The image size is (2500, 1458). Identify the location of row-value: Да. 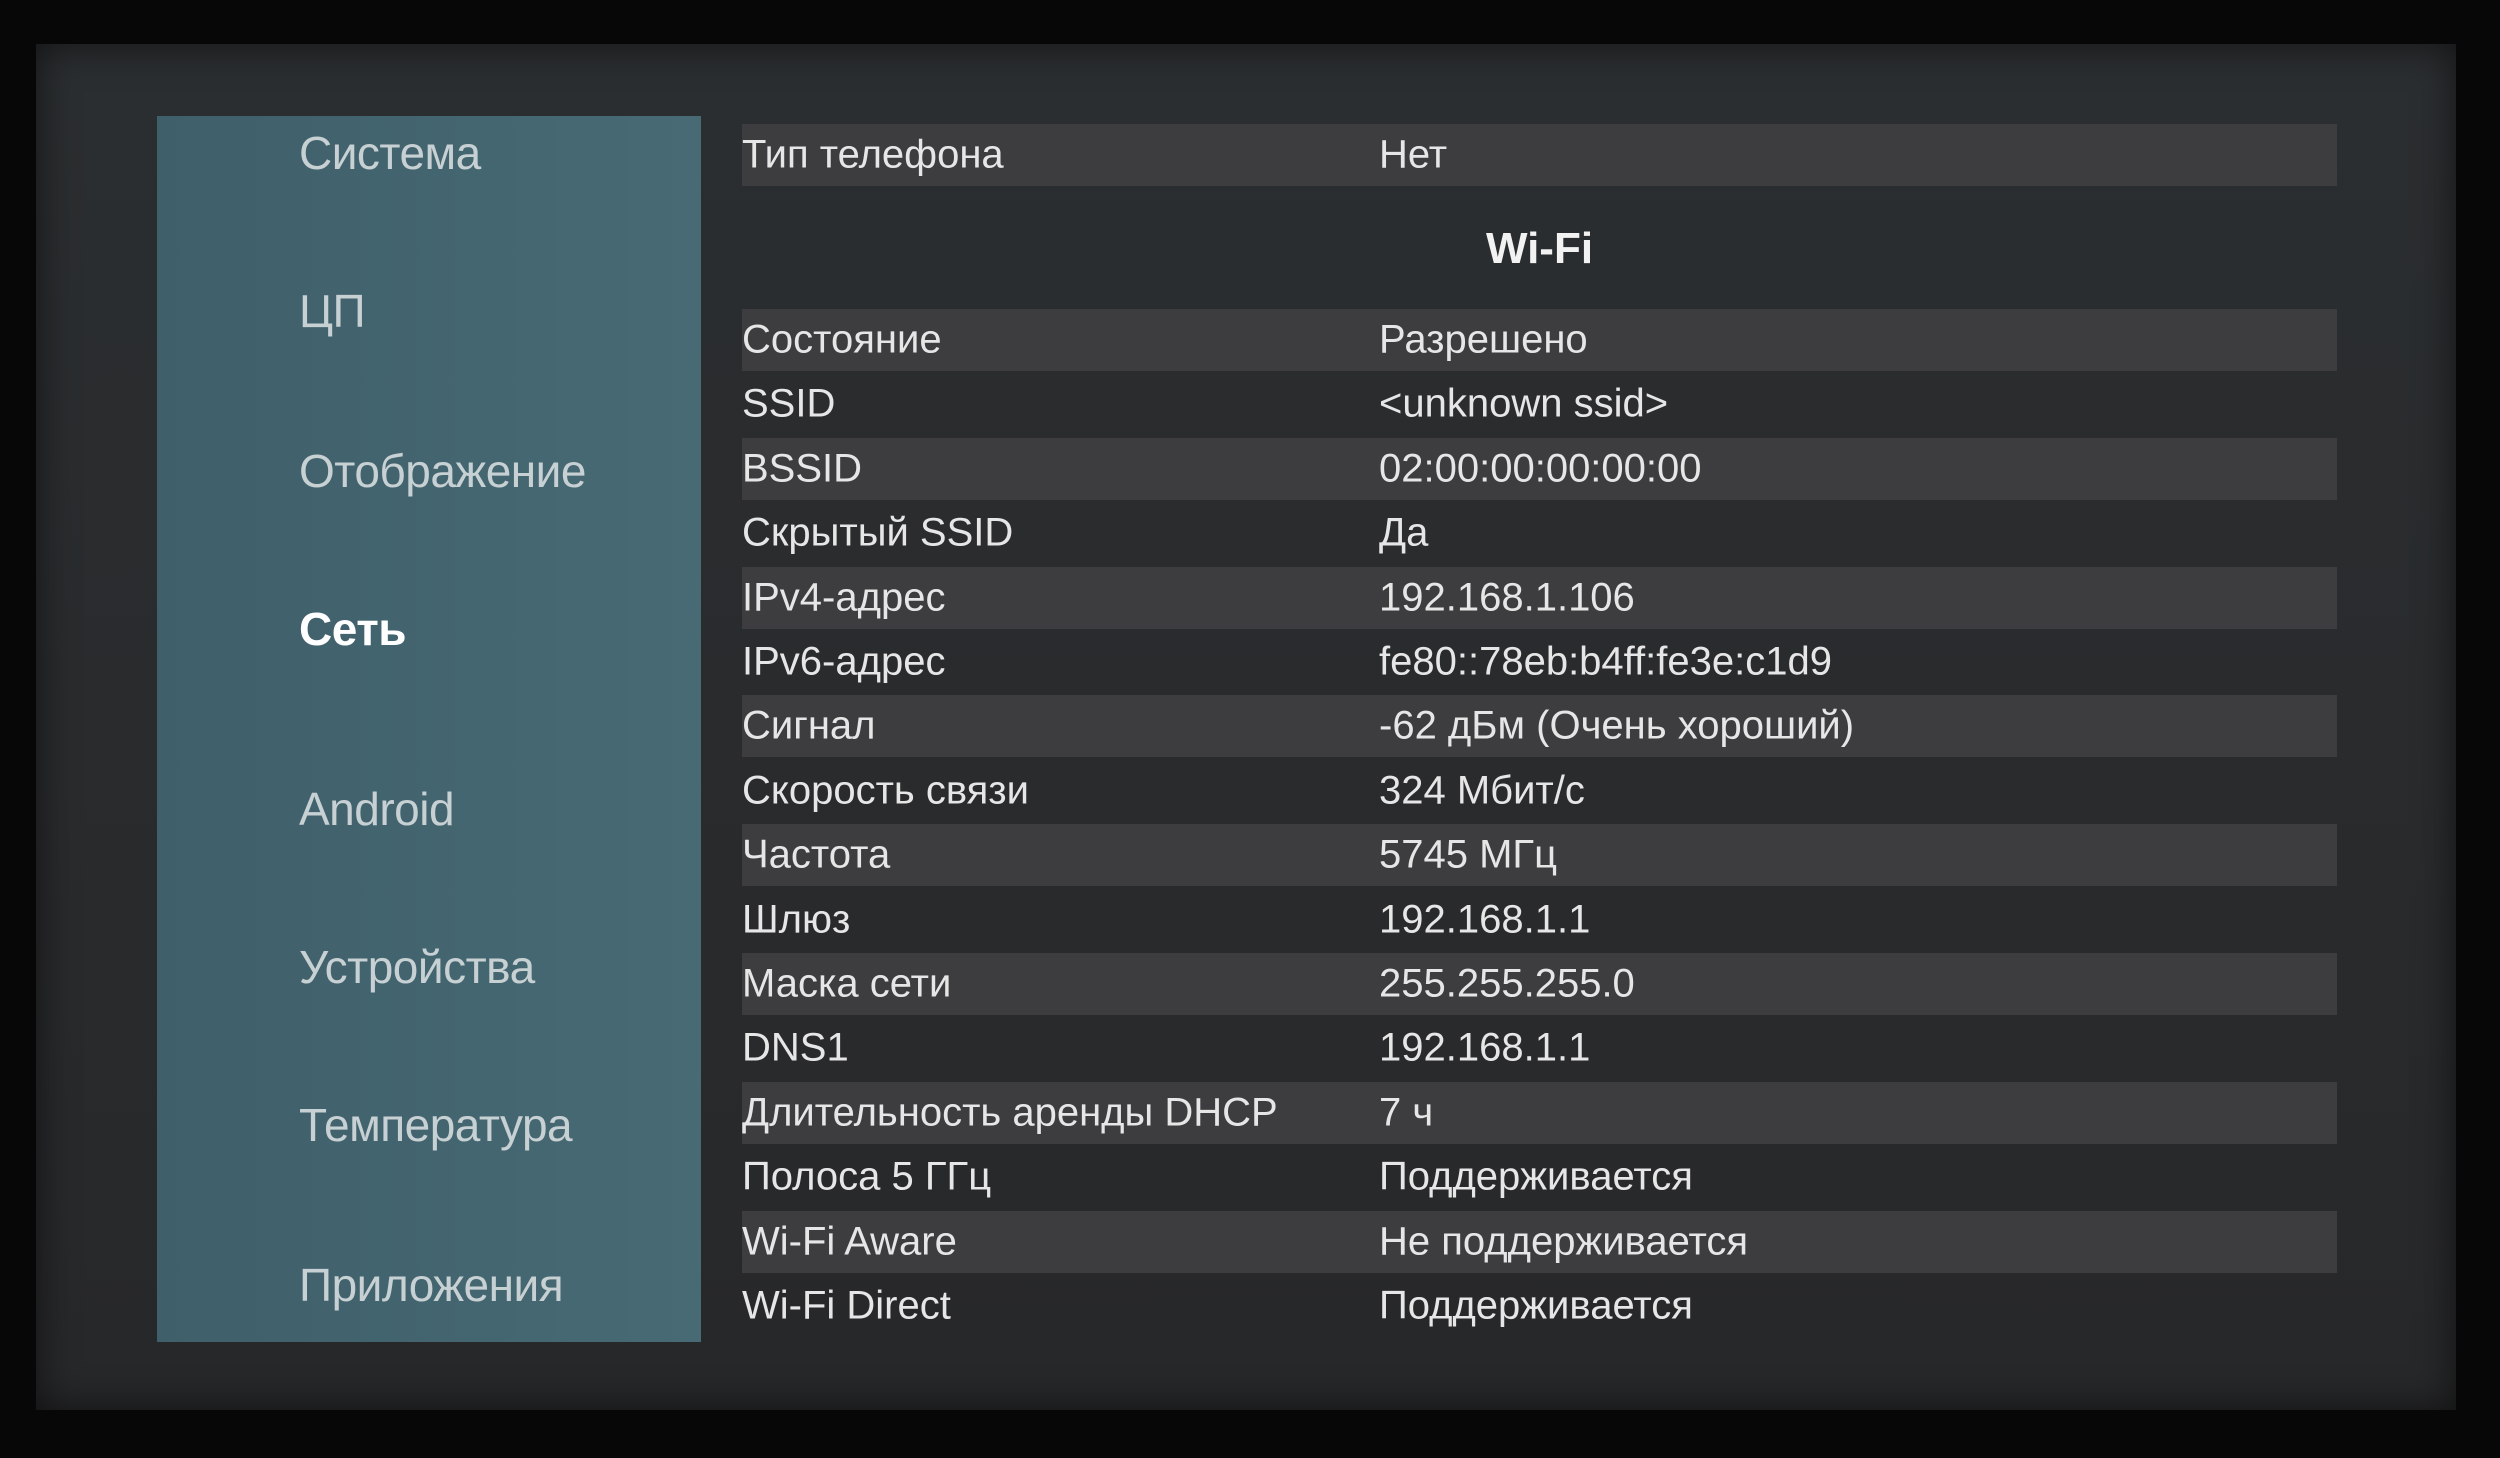
(1404, 532).